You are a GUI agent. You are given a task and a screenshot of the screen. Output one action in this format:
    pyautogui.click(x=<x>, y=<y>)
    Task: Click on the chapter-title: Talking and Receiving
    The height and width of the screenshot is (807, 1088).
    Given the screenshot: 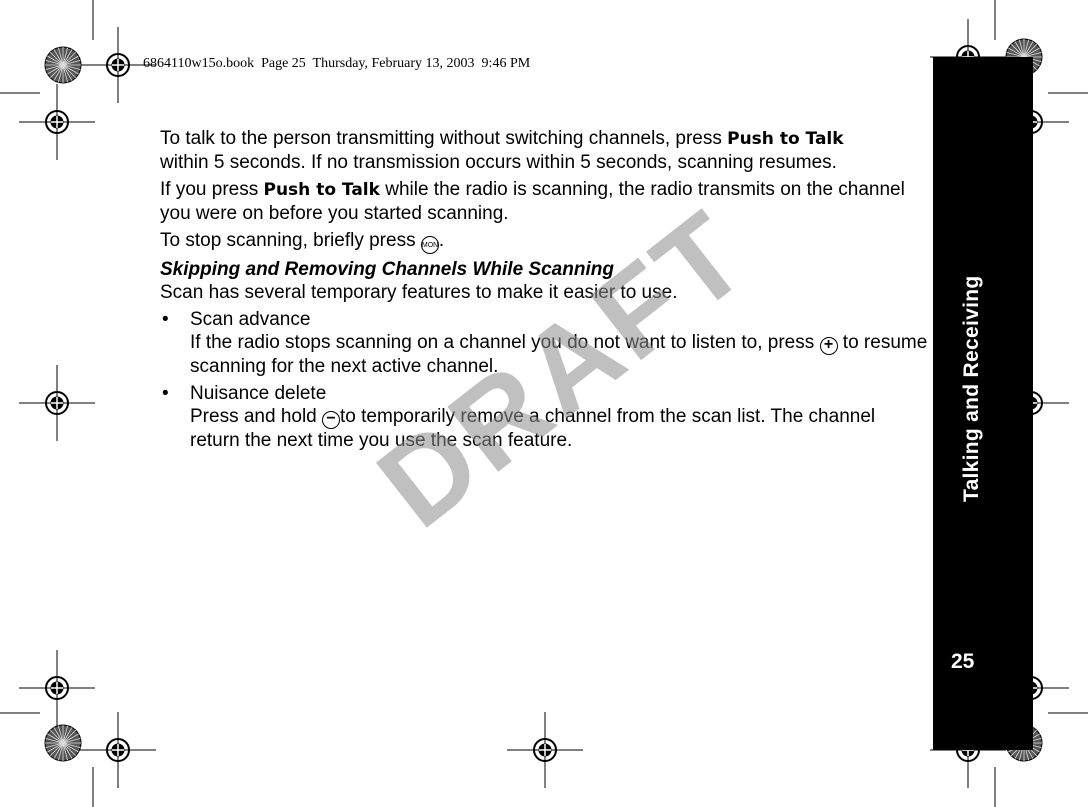 What is the action you would take?
    pyautogui.click(x=971, y=388)
    